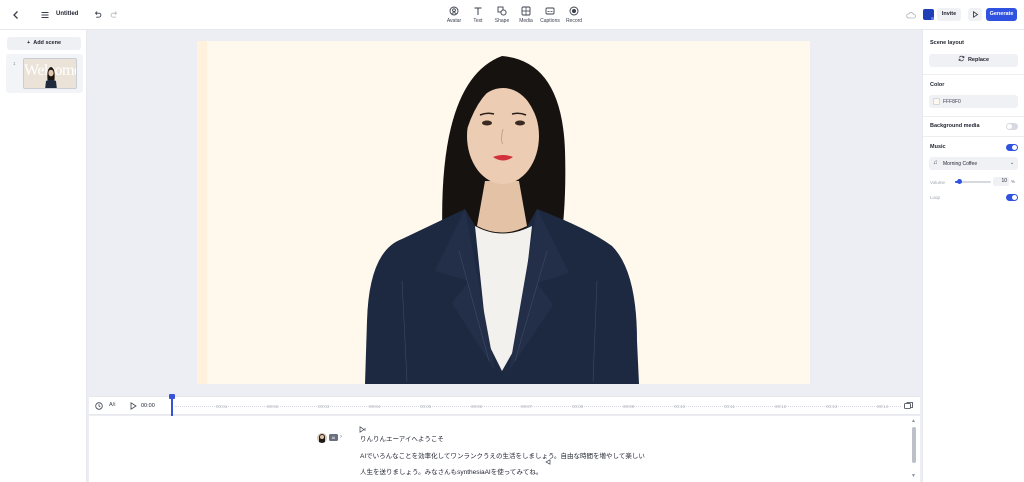 The height and width of the screenshot is (482, 1024). I want to click on captions-icon, so click(550, 11).